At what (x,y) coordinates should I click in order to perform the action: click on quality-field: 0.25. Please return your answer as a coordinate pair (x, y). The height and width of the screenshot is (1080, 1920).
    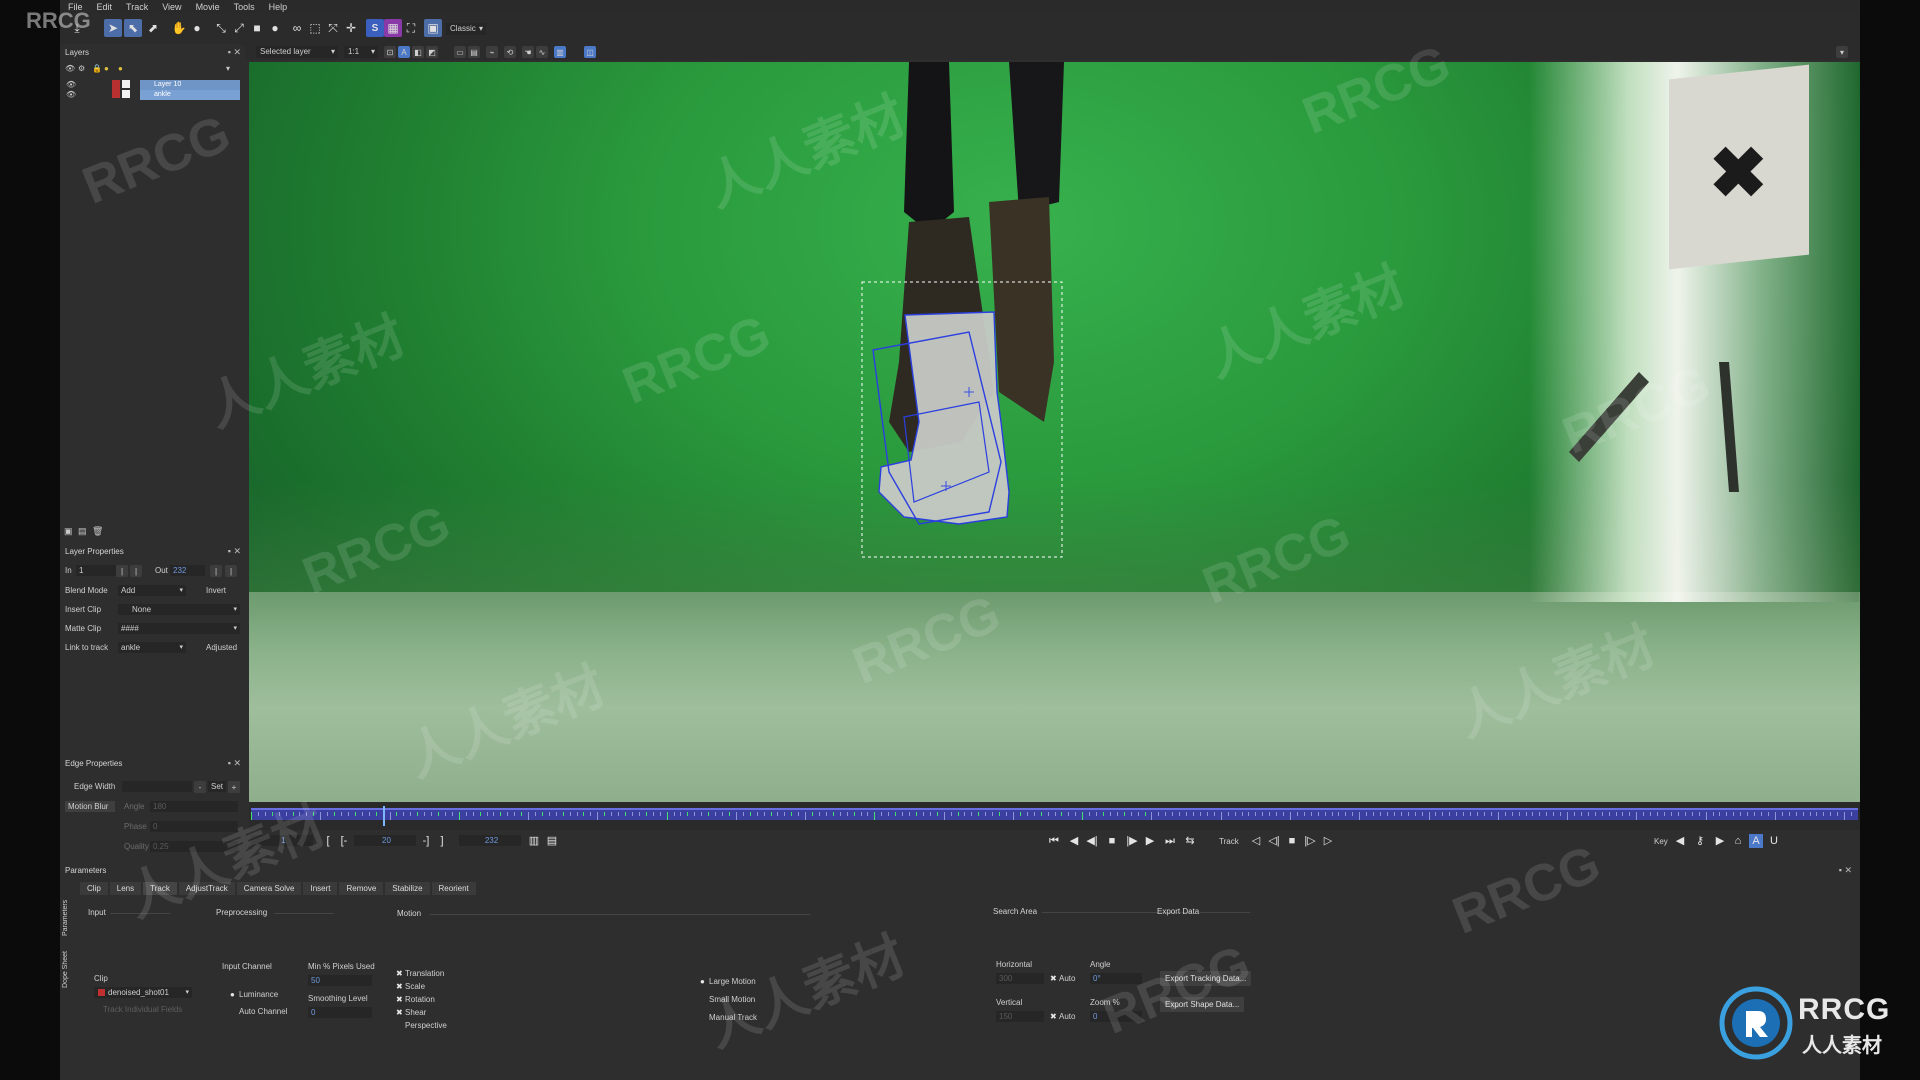
    Looking at the image, I should click on (194, 846).